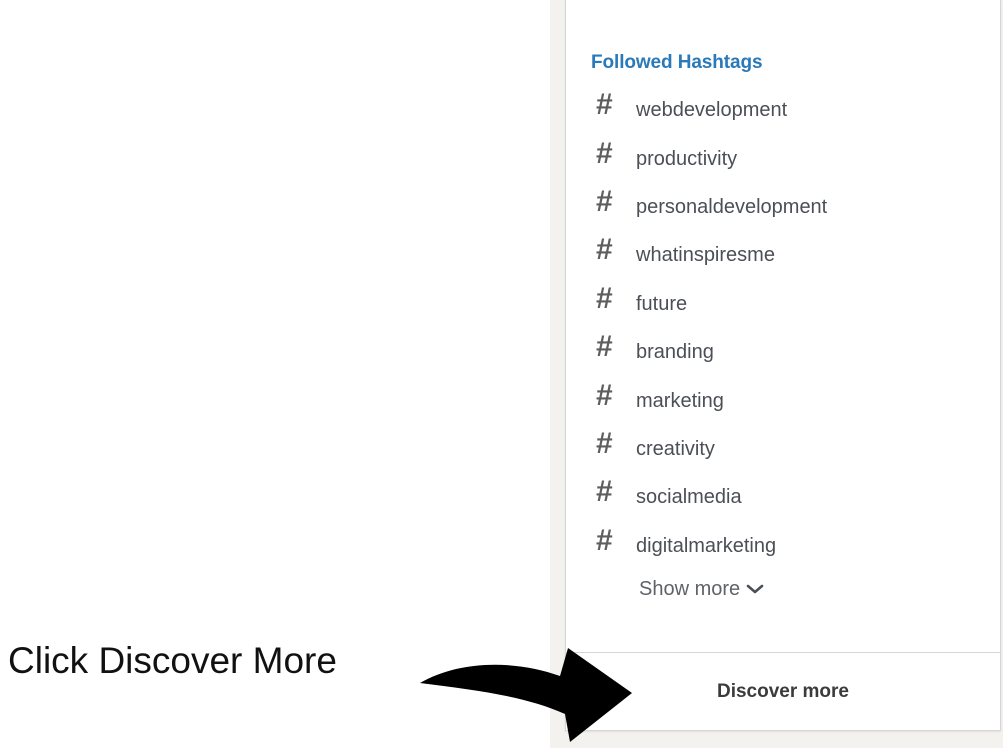 This screenshot has width=1003, height=748. I want to click on hashtag-item: # branding, so click(711, 352).